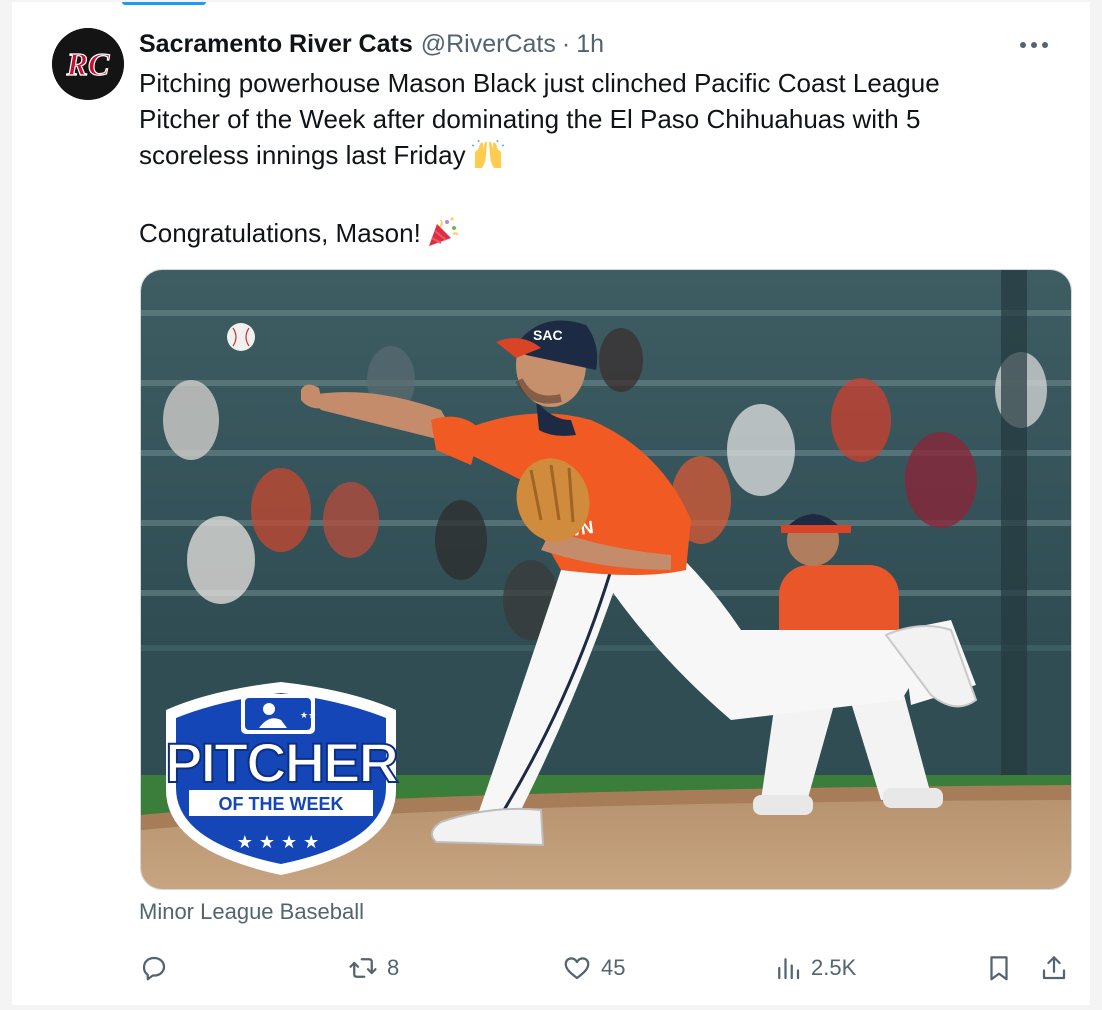 The image size is (1102, 1010). I want to click on author-handle: @RiverCats, so click(488, 44).